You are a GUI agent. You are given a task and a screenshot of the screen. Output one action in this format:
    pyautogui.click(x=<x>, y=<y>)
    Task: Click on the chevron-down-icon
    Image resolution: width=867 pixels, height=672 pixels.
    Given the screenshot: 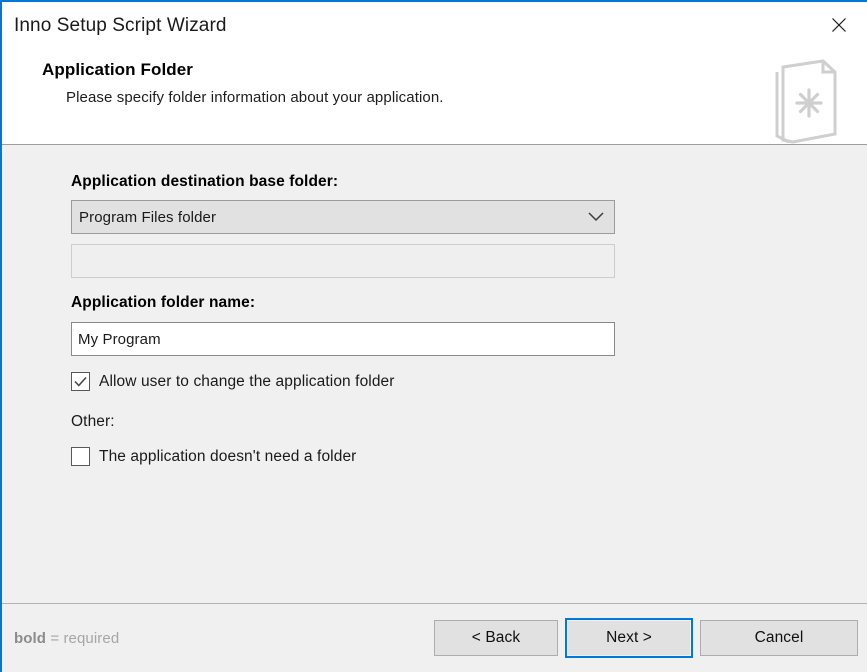 What is the action you would take?
    pyautogui.click(x=596, y=217)
    